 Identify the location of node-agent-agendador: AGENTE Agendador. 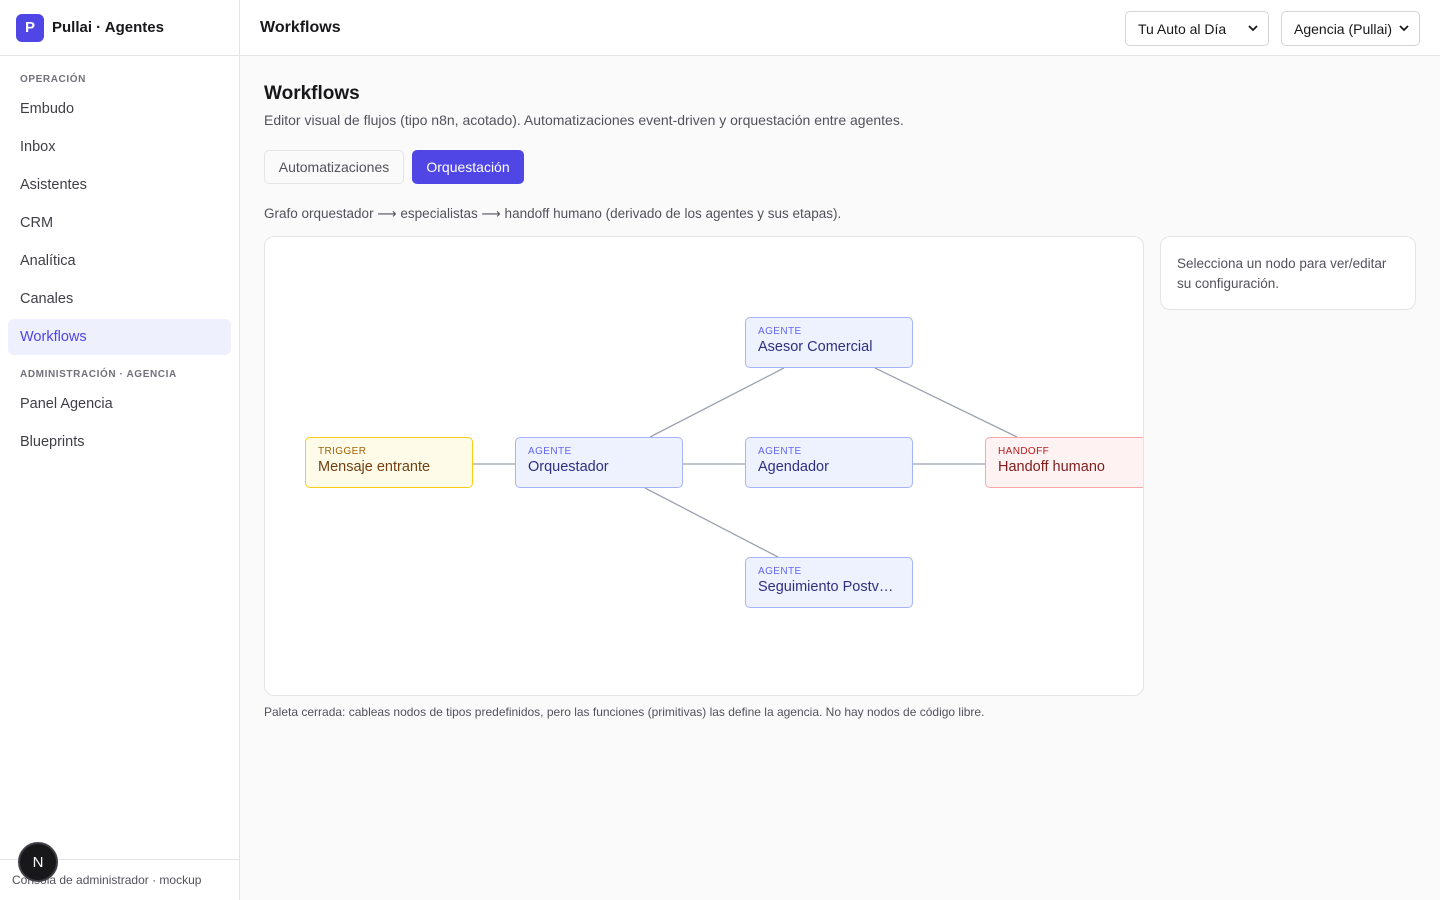
(829, 462).